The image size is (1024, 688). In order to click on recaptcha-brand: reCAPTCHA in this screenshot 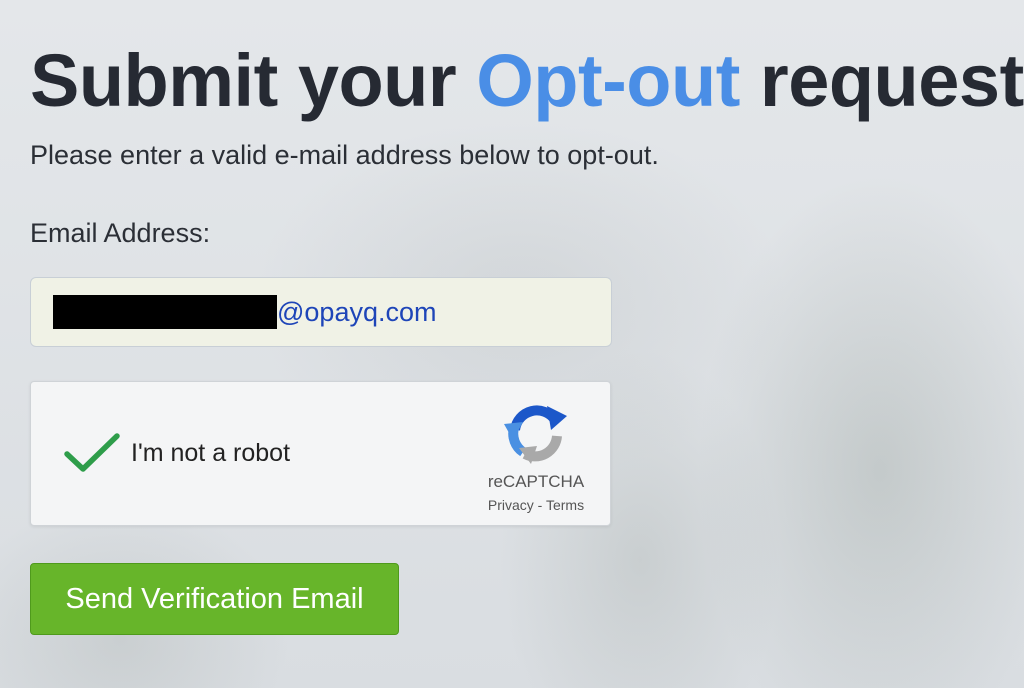, I will do `click(536, 481)`.